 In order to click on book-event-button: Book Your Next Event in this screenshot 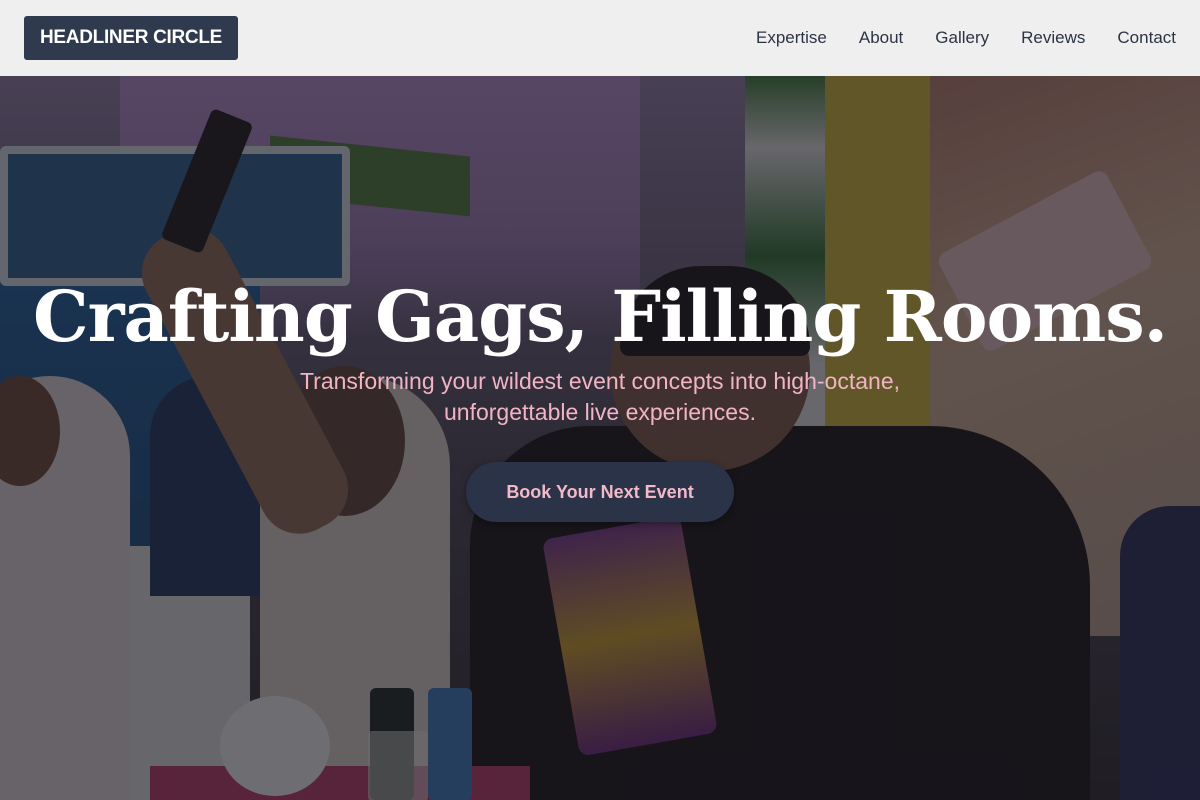, I will do `click(600, 492)`.